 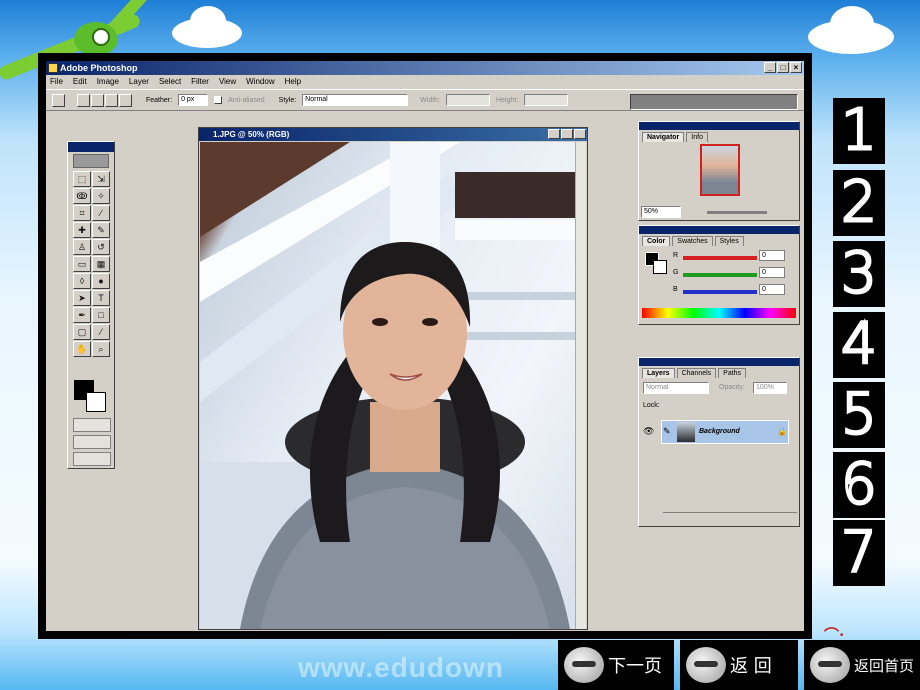 What do you see at coordinates (218, 100) in the screenshot?
I see `anti-aliased-checkbox` at bounding box center [218, 100].